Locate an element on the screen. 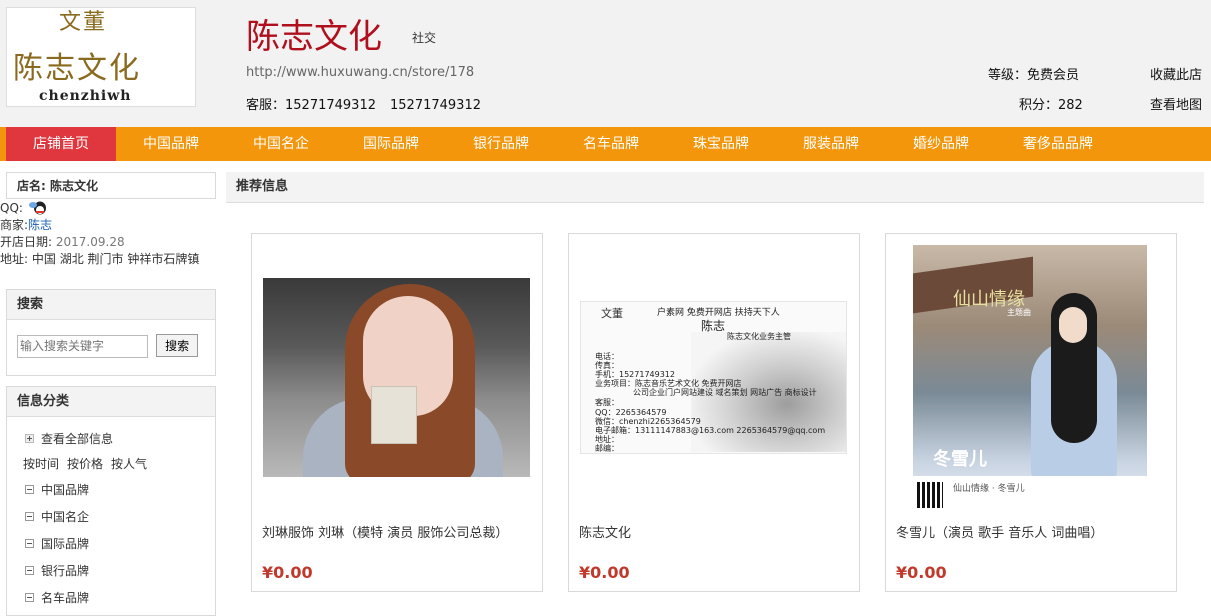 This screenshot has height=616, width=1211. poster-song: 冬雪儿 is located at coordinates (960, 459).